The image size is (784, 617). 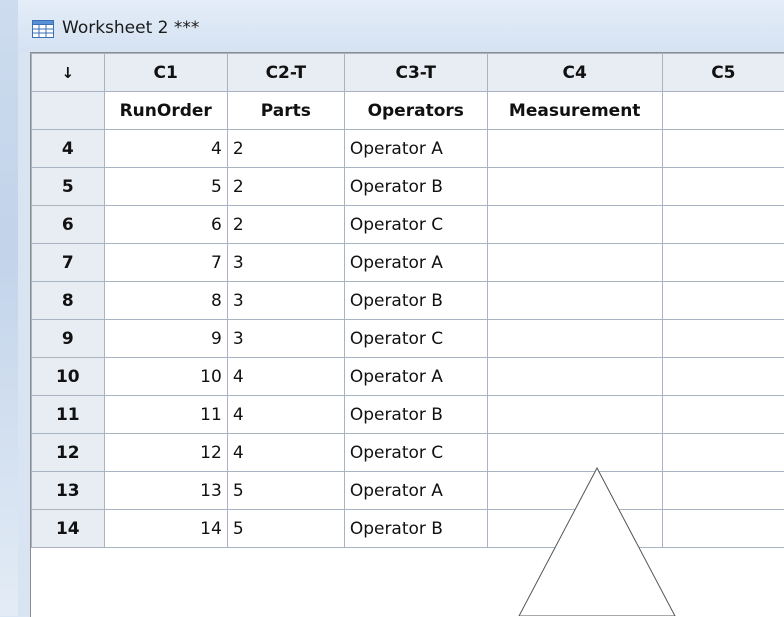 I want to click on table-row: 993Operator C, so click(x=408, y=339).